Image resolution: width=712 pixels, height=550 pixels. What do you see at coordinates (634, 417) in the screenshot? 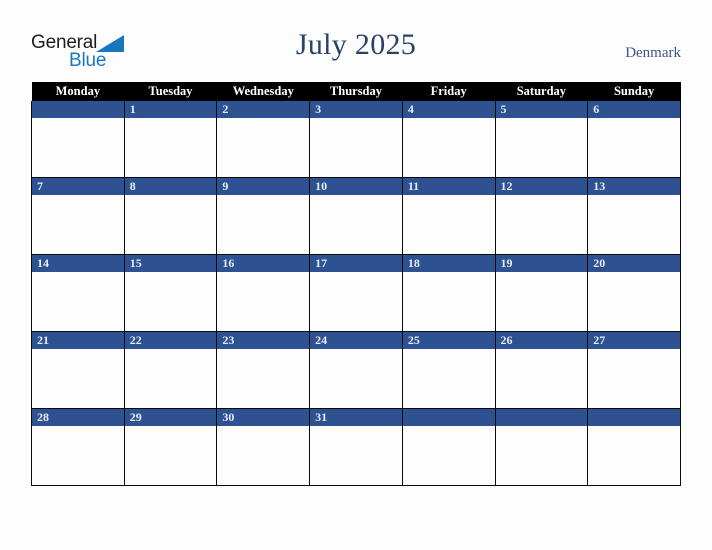
I see `day-number` at bounding box center [634, 417].